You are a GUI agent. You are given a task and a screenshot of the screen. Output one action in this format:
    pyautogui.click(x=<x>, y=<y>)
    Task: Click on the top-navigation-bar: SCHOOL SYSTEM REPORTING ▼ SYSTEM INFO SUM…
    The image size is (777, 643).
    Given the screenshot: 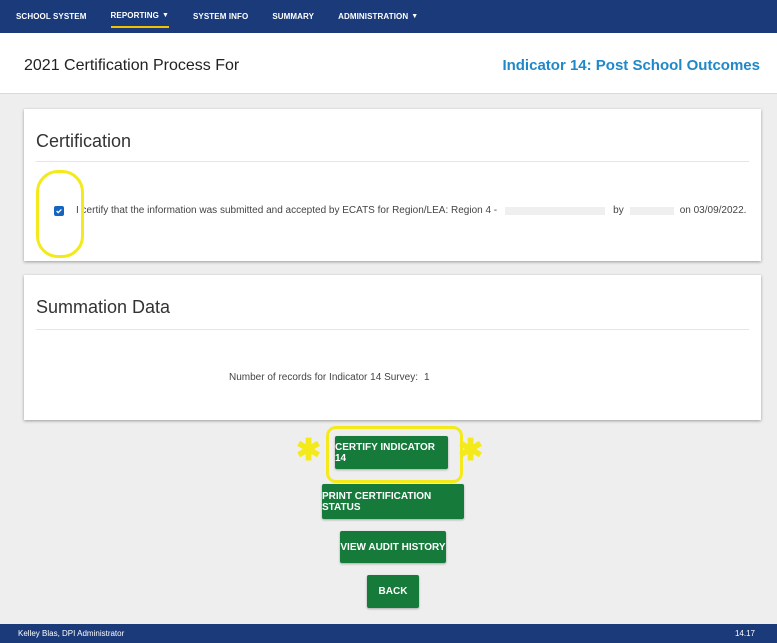 What is the action you would take?
    pyautogui.click(x=388, y=16)
    